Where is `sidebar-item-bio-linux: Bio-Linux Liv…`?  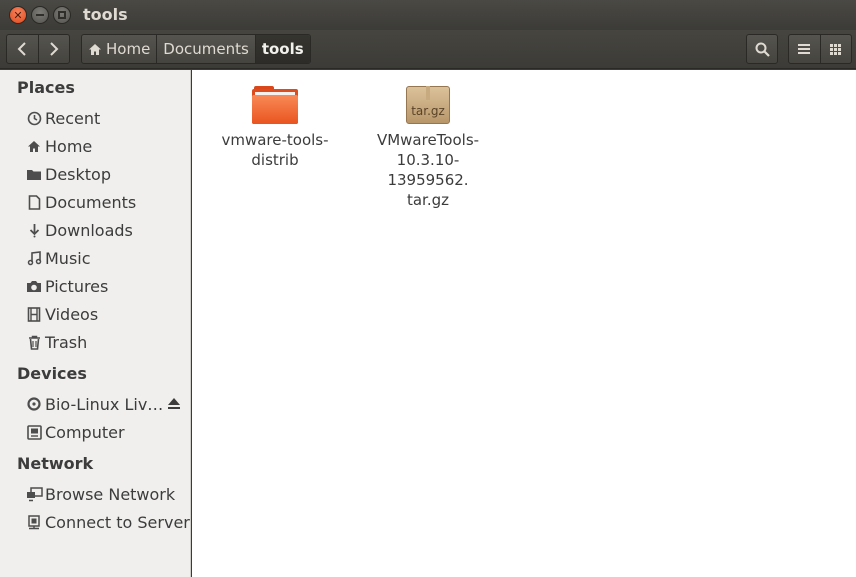
sidebar-item-bio-linux: Bio-Linux Liv… is located at coordinates (94, 404).